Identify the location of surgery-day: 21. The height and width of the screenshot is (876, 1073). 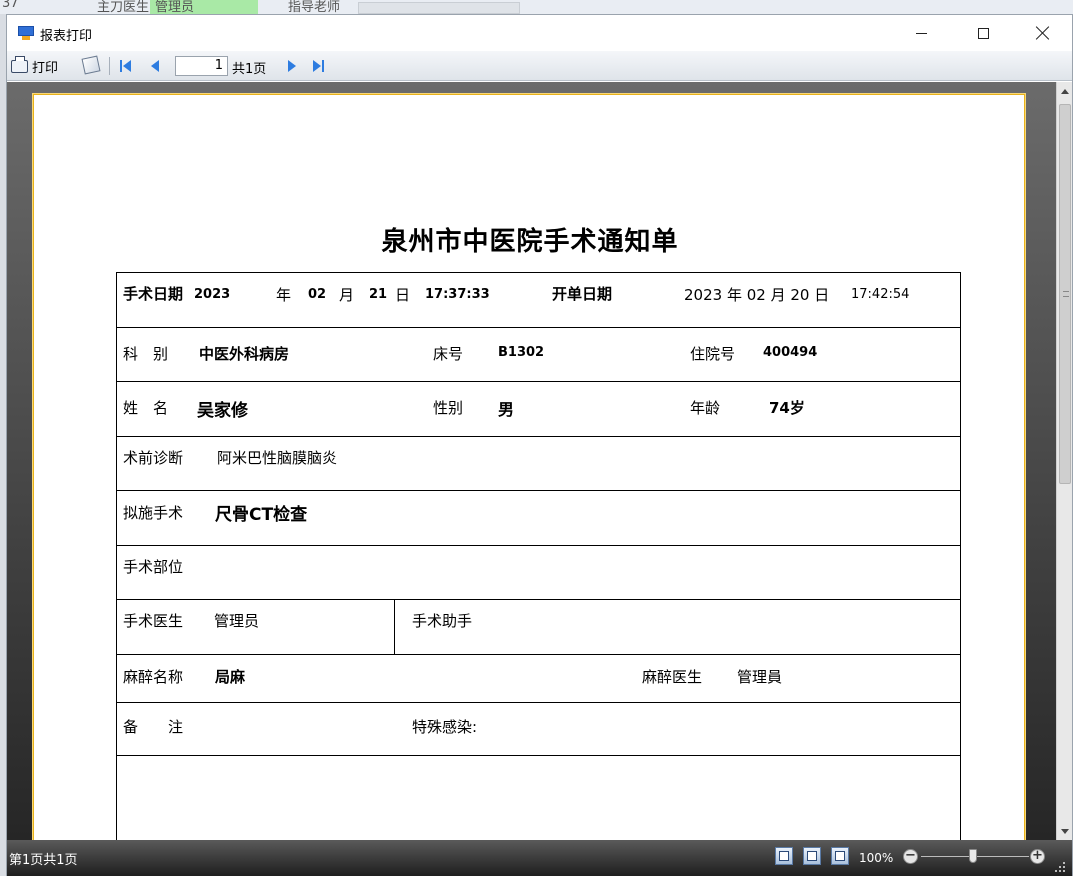
(378, 294).